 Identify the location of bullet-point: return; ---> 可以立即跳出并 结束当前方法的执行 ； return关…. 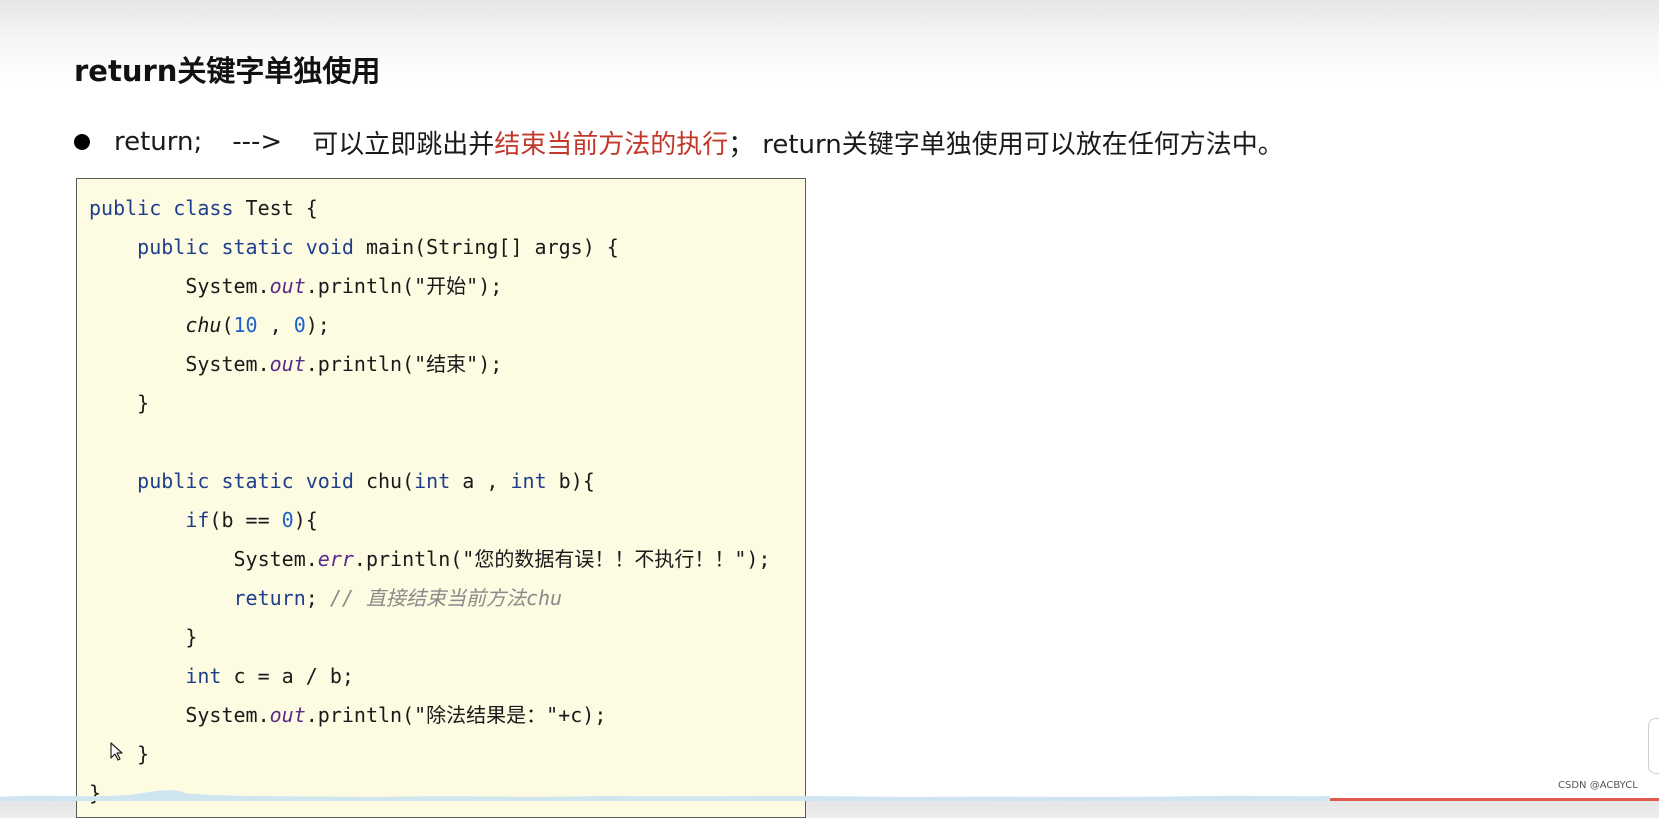
(679, 142).